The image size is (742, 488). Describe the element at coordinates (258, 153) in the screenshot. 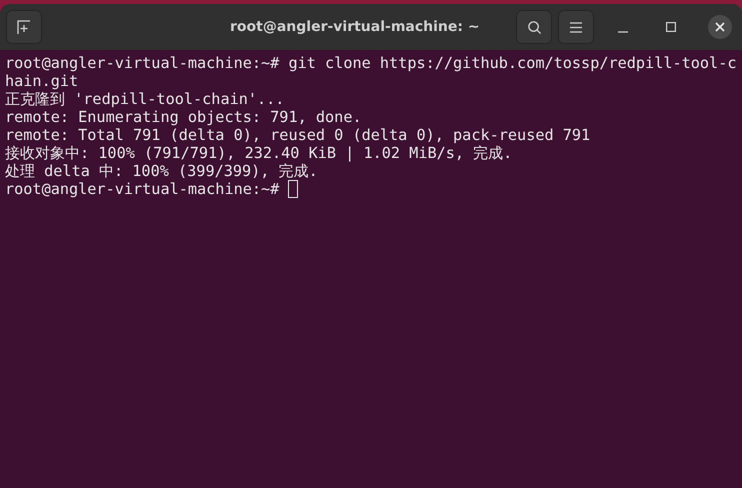

I see `terminal-line: 接收对象中: 100% (791/791), 232.40 KiB | 1.02 MiB/s, 完成.` at that location.